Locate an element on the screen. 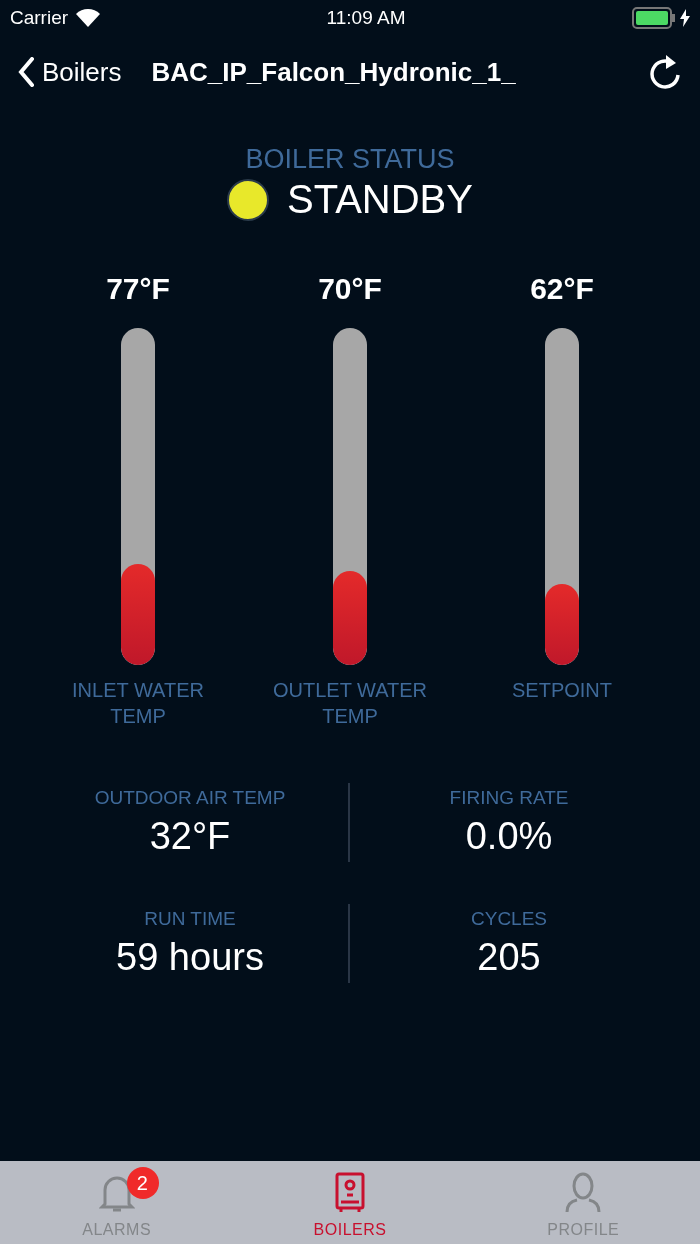  stat-value: 205 is located at coordinates (509, 957).